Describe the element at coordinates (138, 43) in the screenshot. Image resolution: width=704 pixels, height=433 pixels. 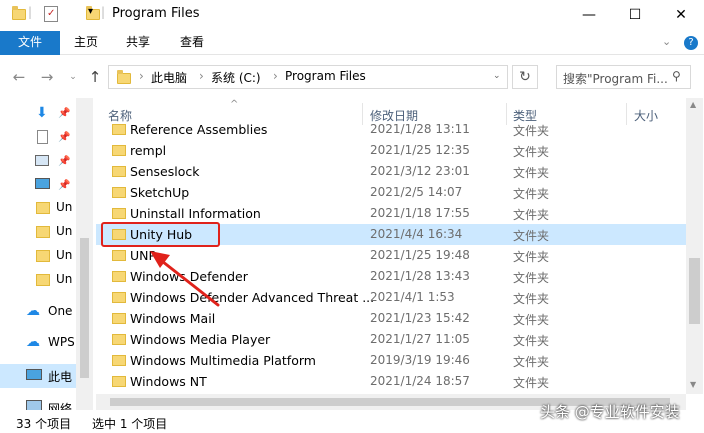
I see `tab-share: 共享` at that location.